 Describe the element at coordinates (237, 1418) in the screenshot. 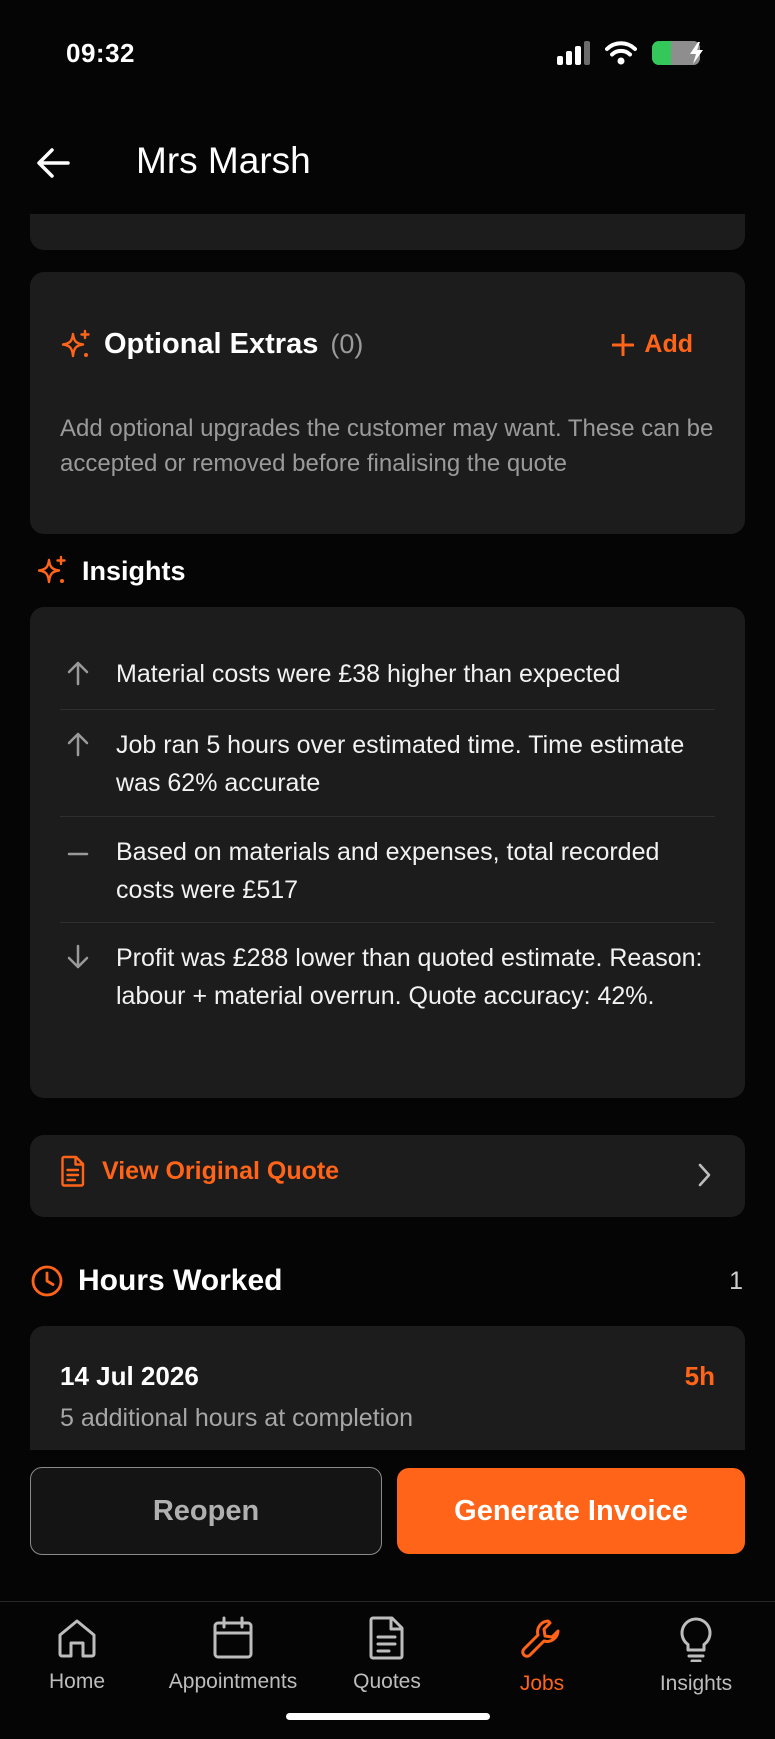

I see `hours-entry-note: 5 additional hours at completion` at that location.